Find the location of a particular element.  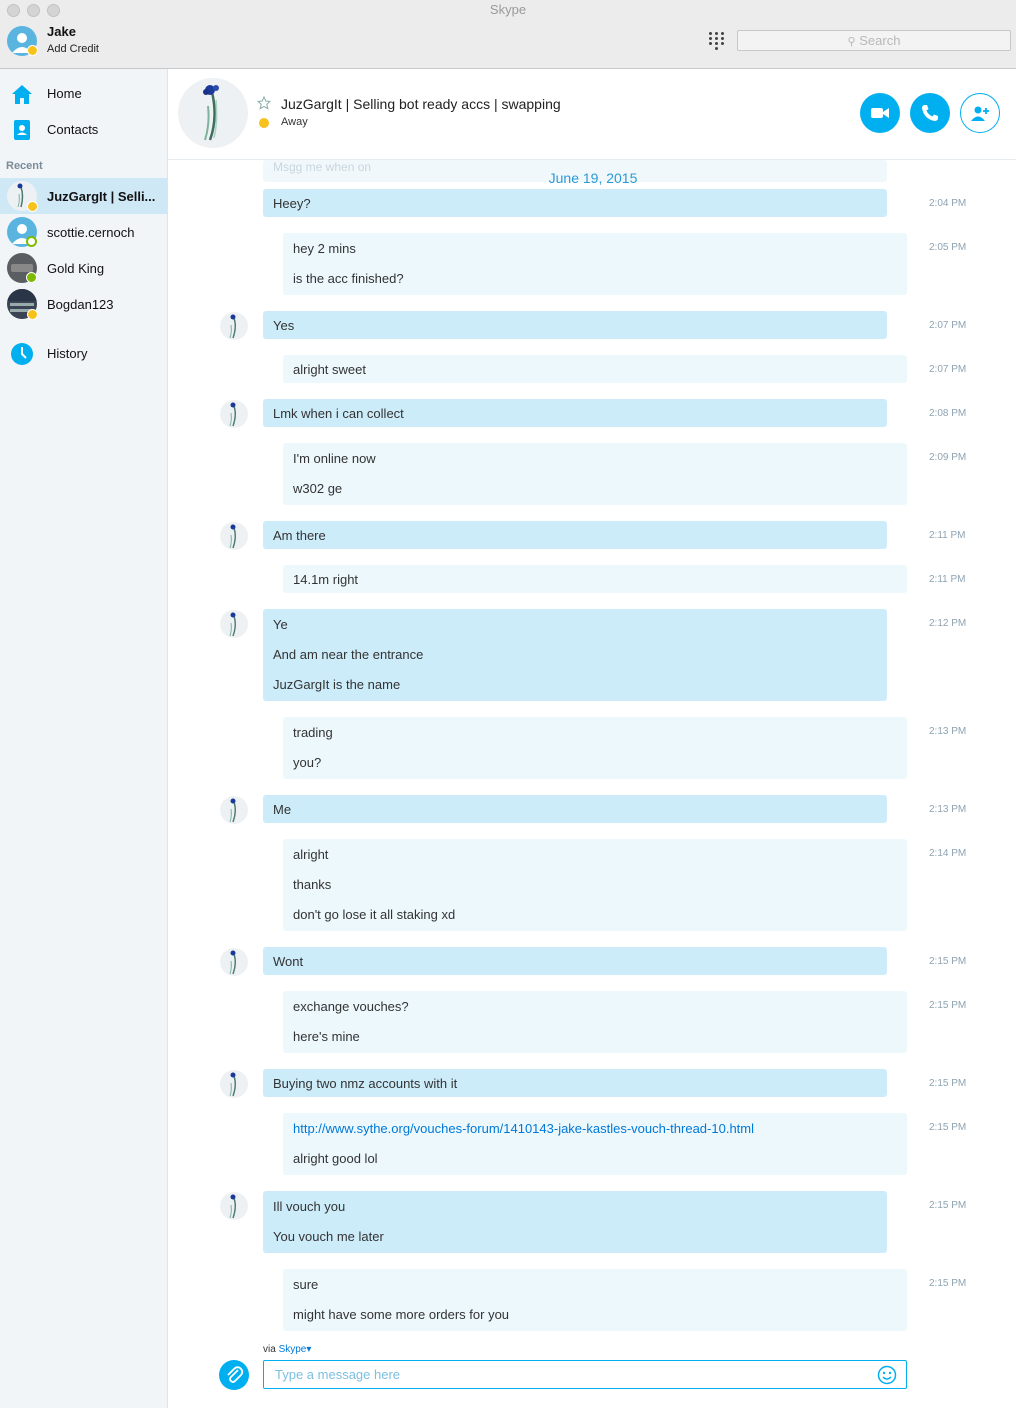

message-text: I'm online now is located at coordinates (334, 458).